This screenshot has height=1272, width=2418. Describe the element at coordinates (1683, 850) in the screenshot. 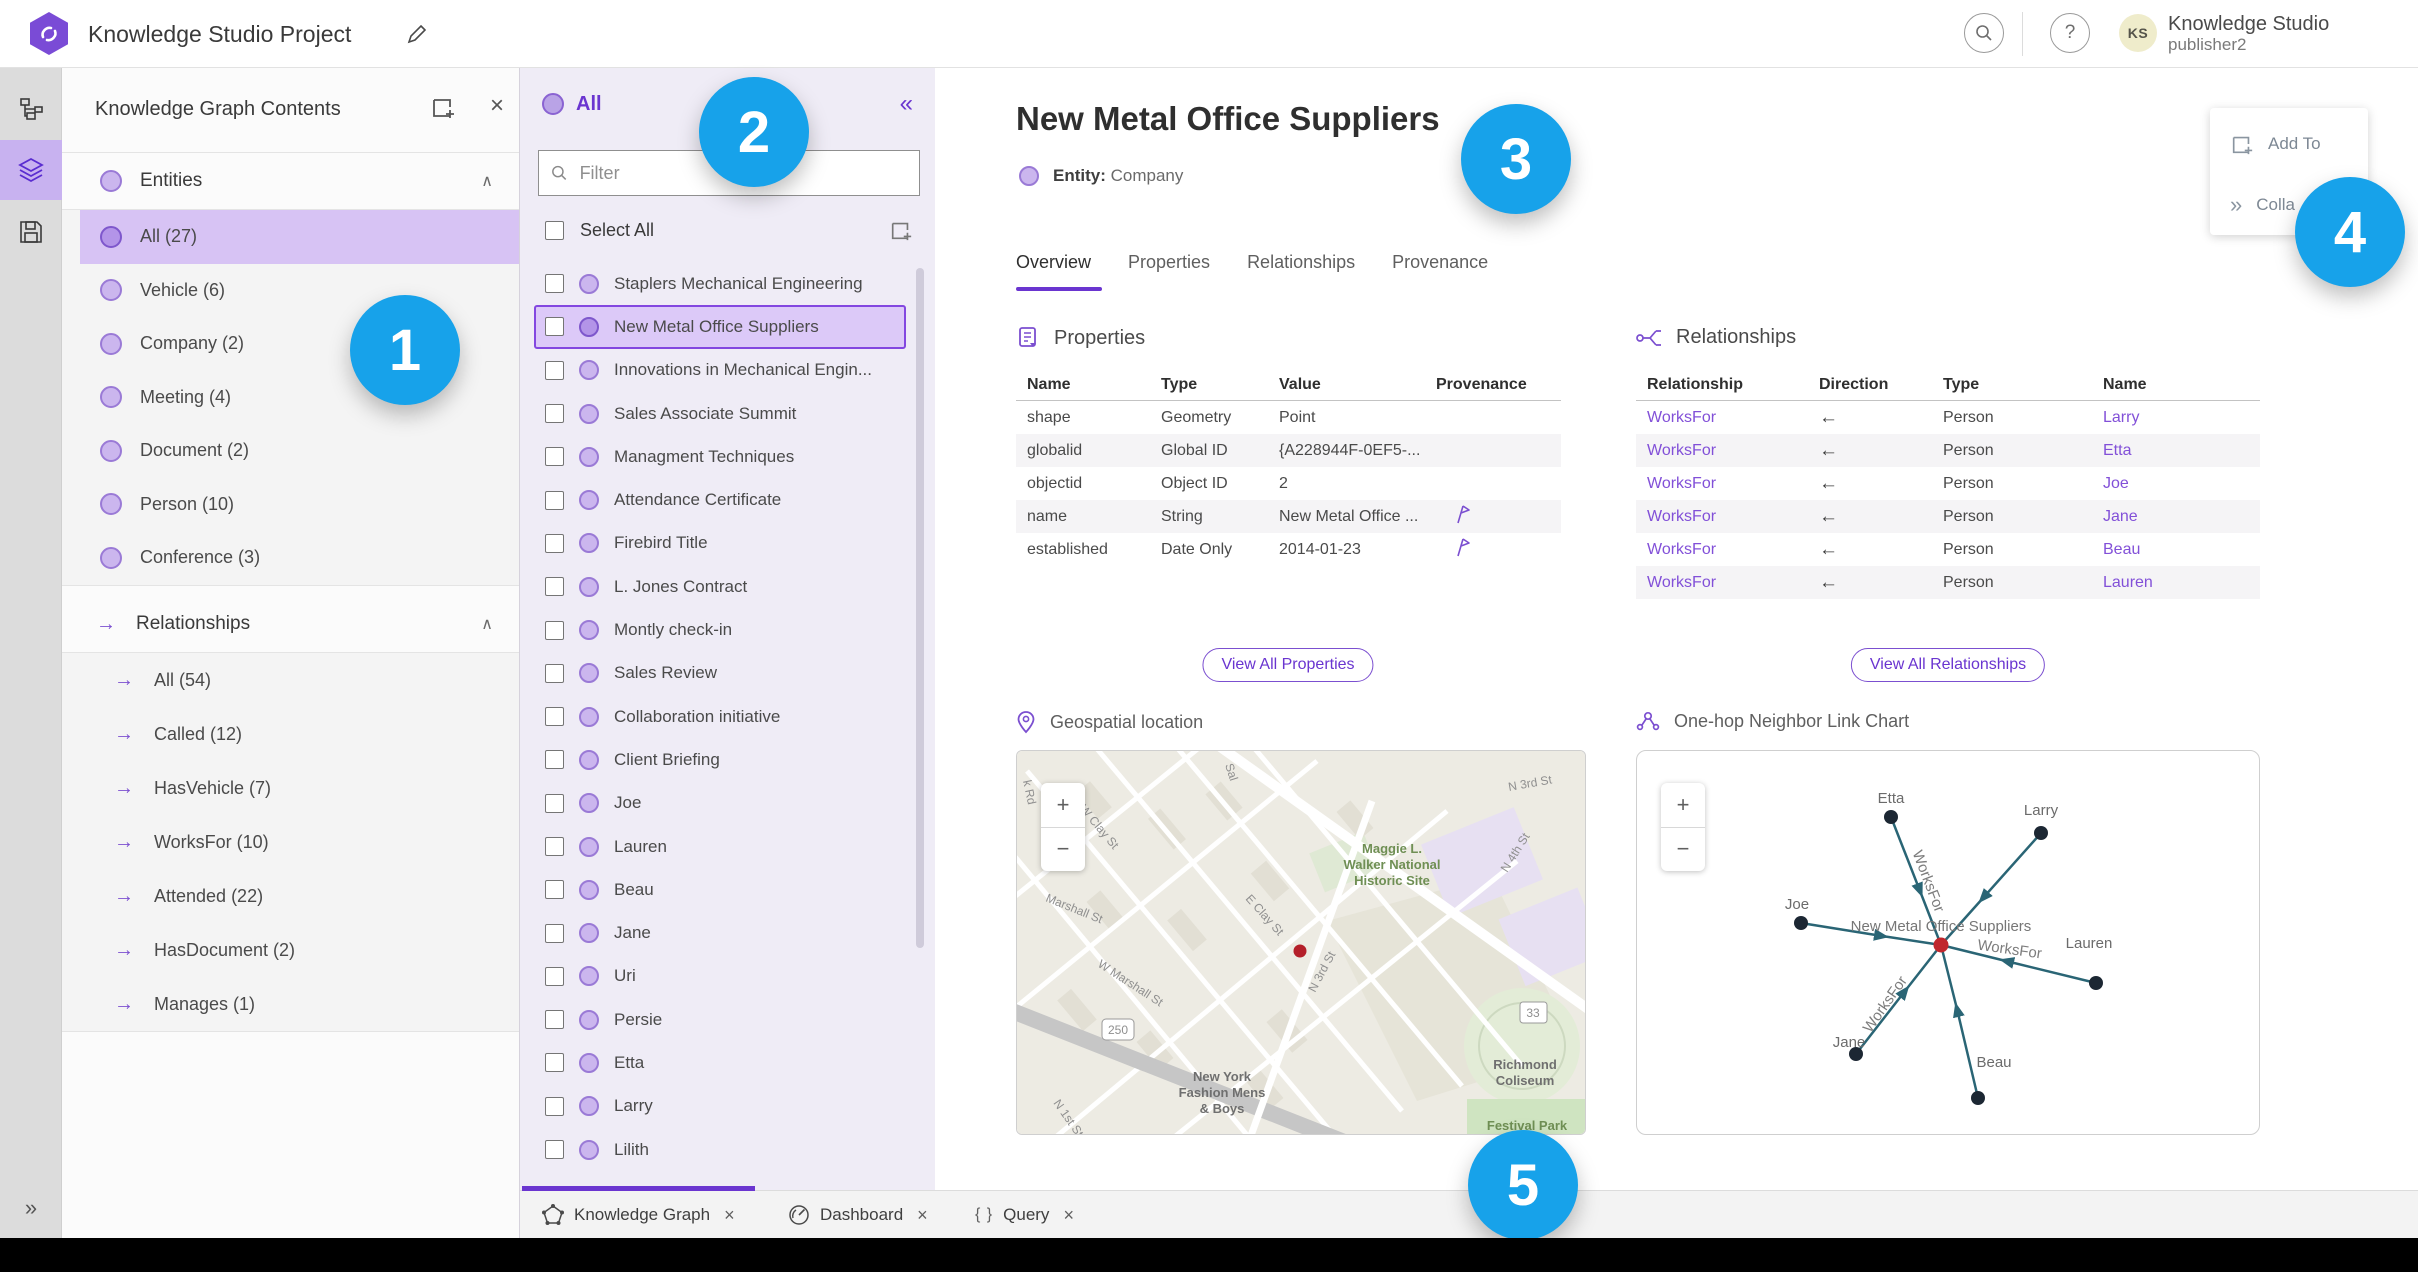

I see `zoom-out-button: −` at that location.